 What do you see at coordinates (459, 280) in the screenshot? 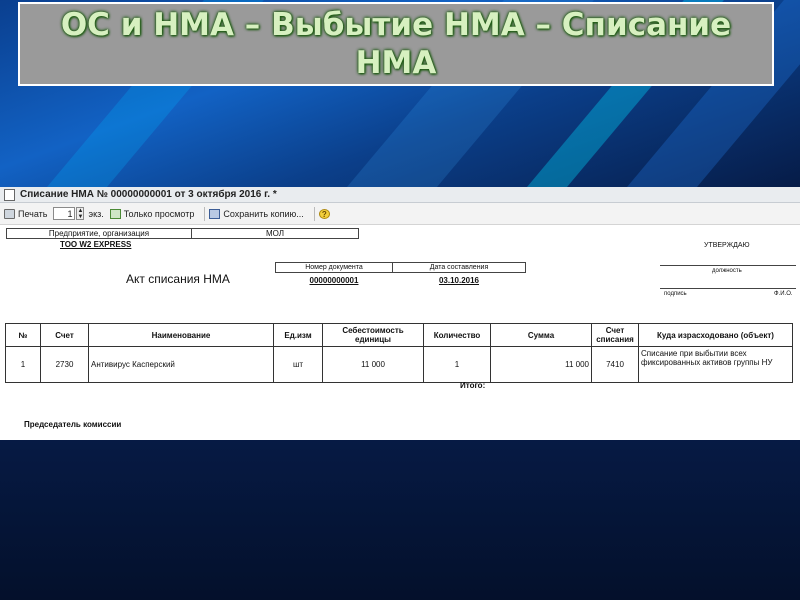
I see `doc-date: 03.10.2016` at bounding box center [459, 280].